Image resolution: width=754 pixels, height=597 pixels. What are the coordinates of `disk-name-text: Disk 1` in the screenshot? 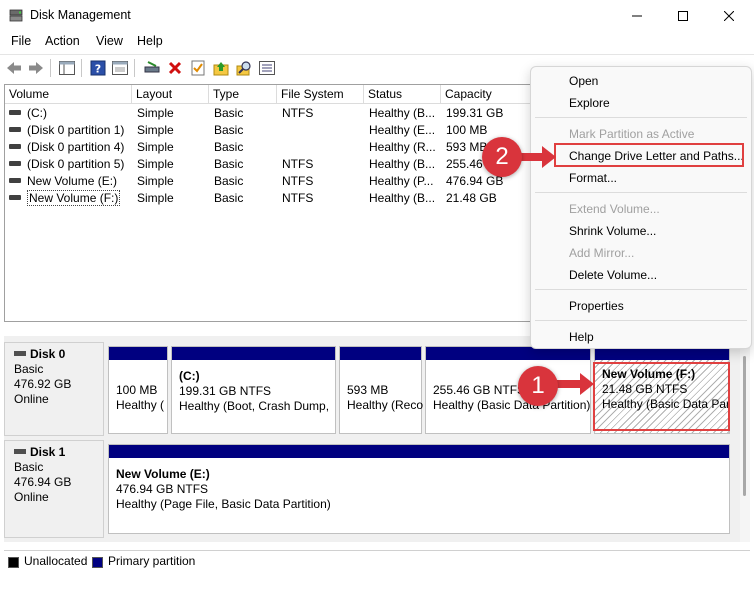 It's located at (48, 452).